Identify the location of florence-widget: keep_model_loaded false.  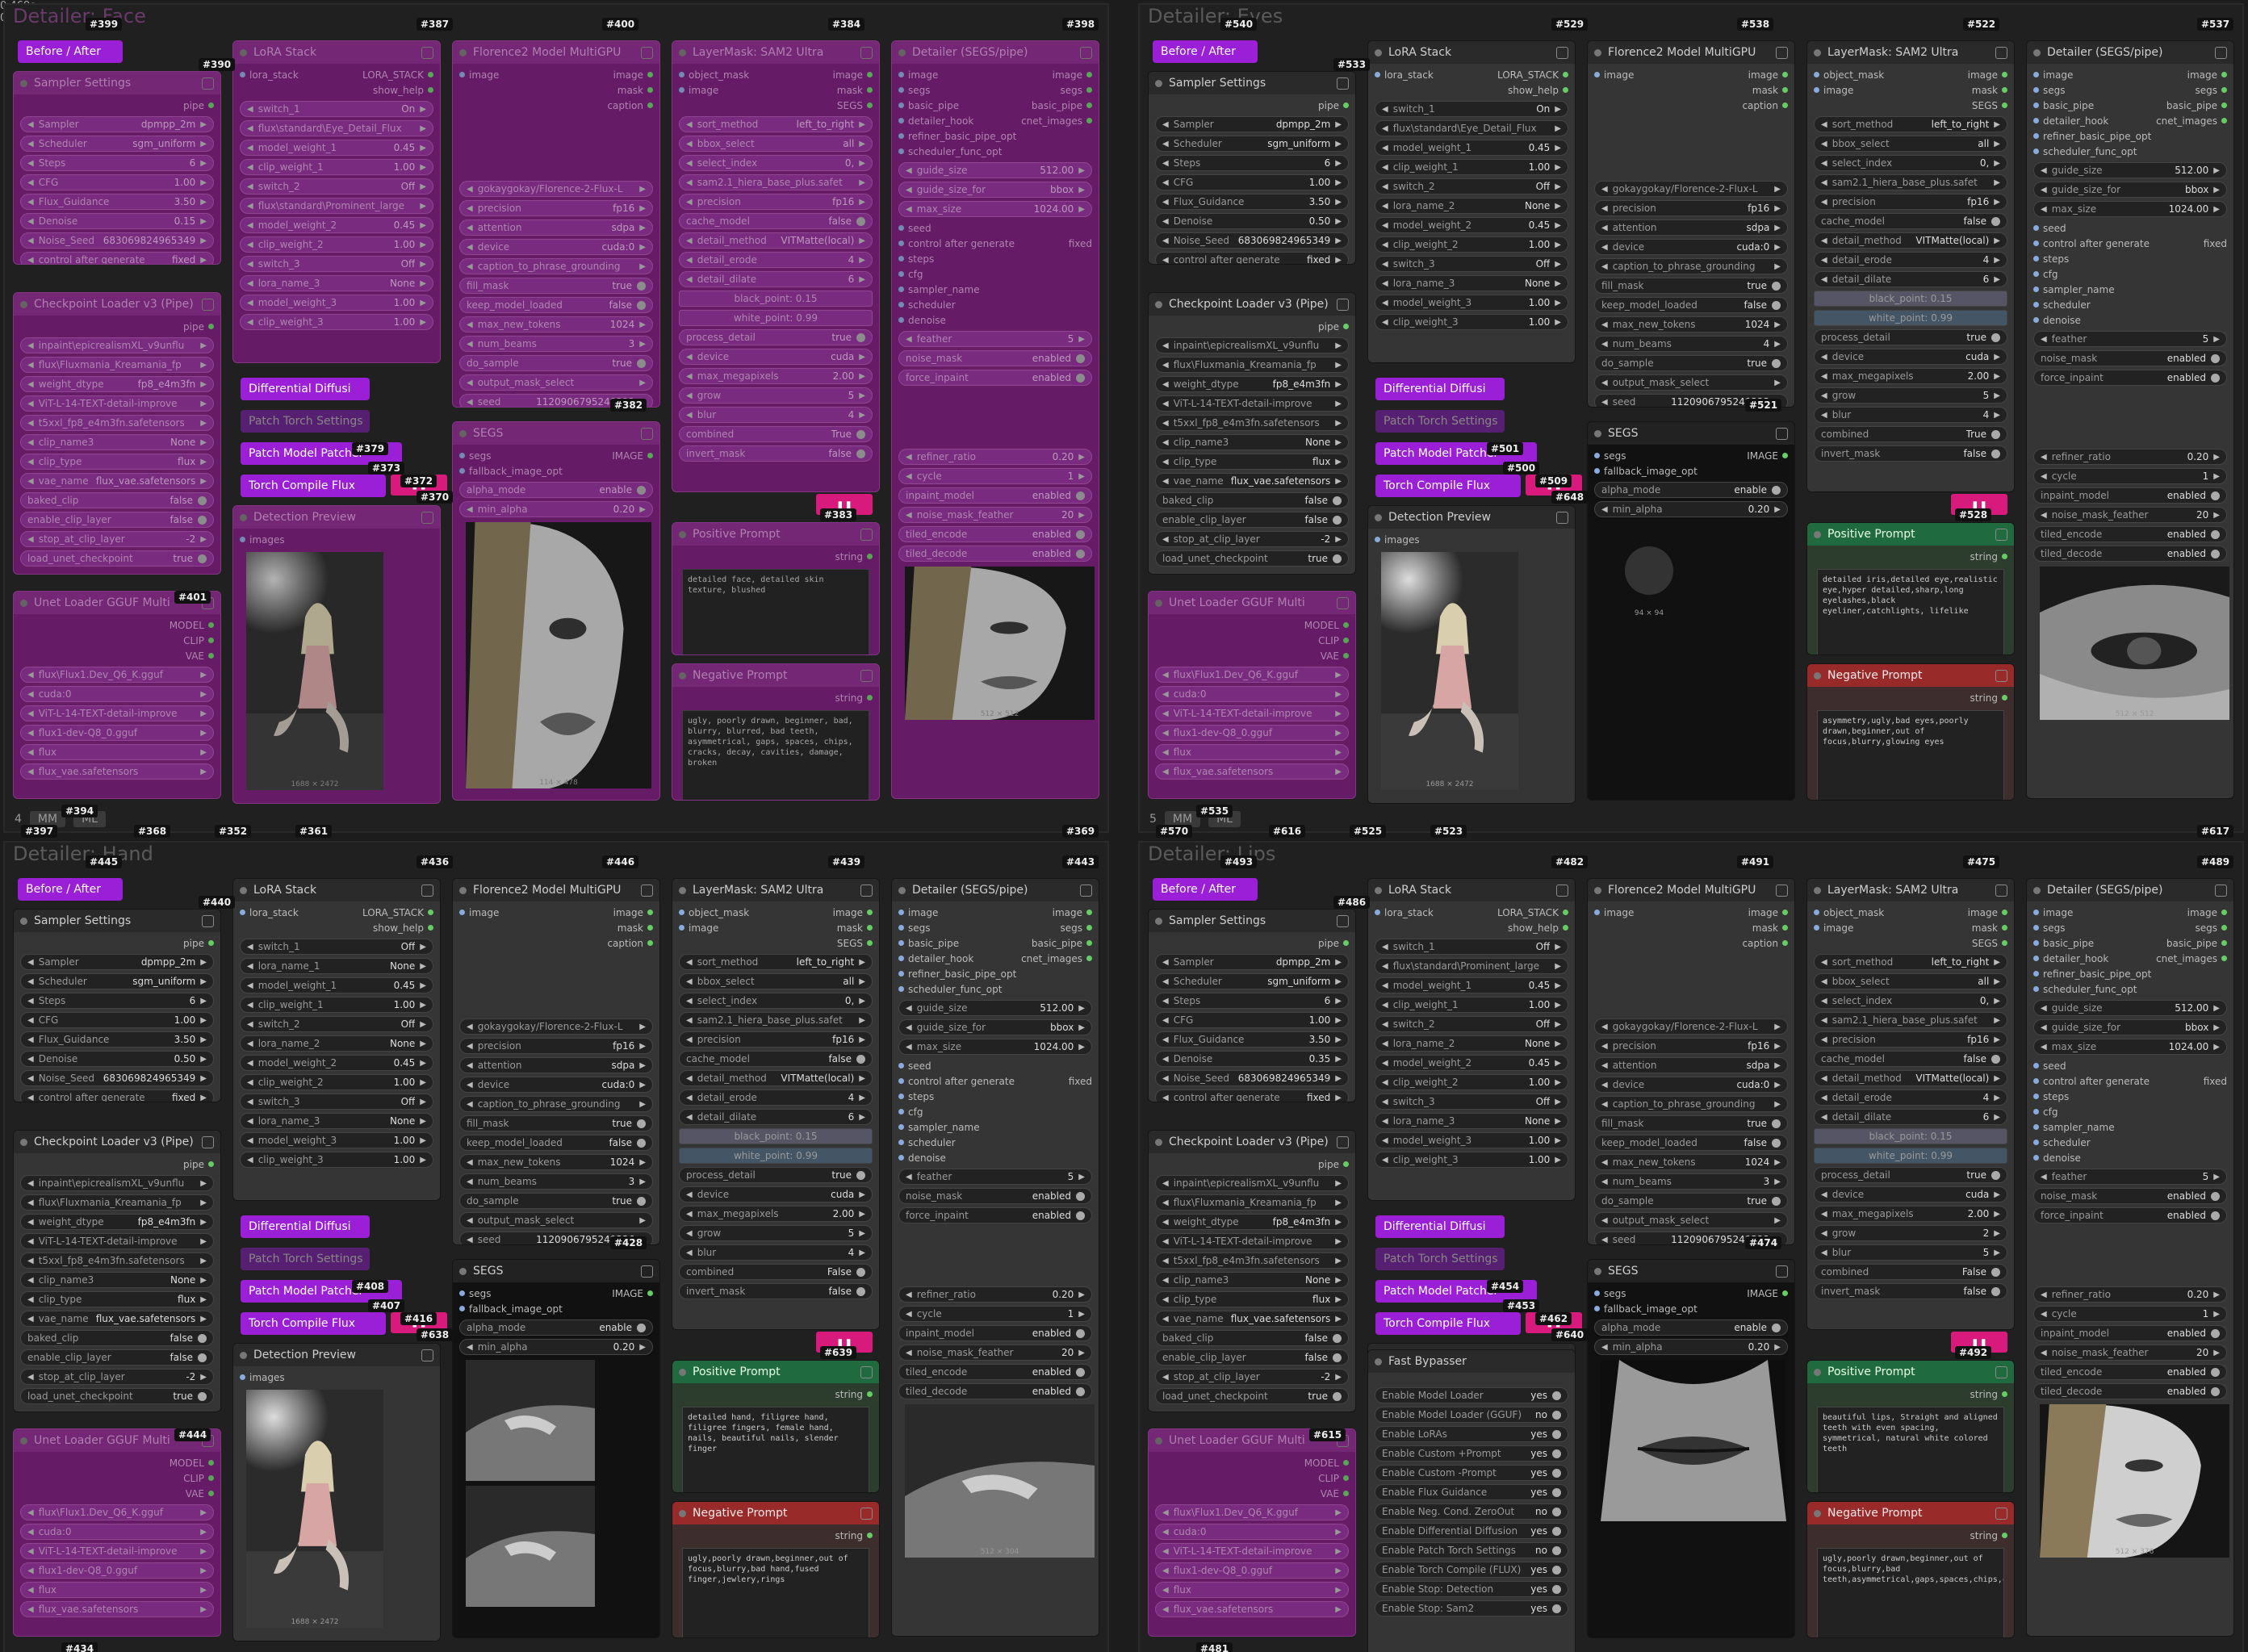
(556, 1143).